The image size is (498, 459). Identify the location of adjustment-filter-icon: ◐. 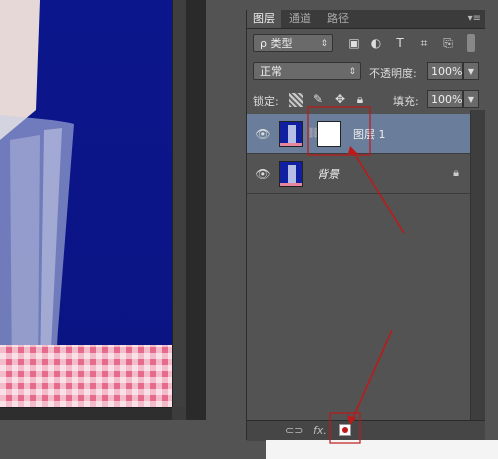
(376, 43).